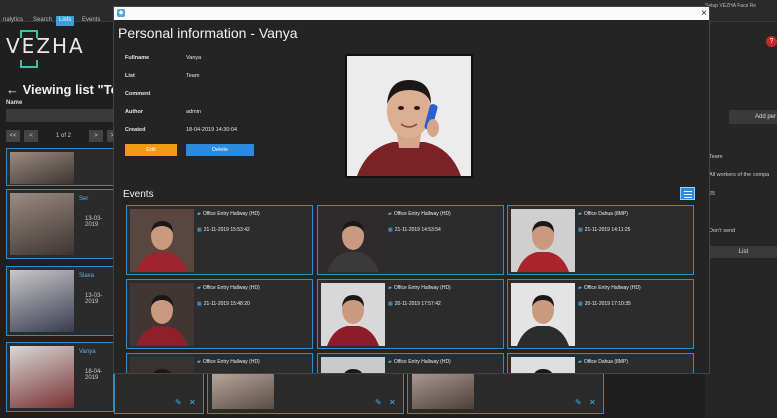 Image resolution: width=777 pixels, height=418 pixels. What do you see at coordinates (87, 352) in the screenshot?
I see `person-name: Vanya` at bounding box center [87, 352].